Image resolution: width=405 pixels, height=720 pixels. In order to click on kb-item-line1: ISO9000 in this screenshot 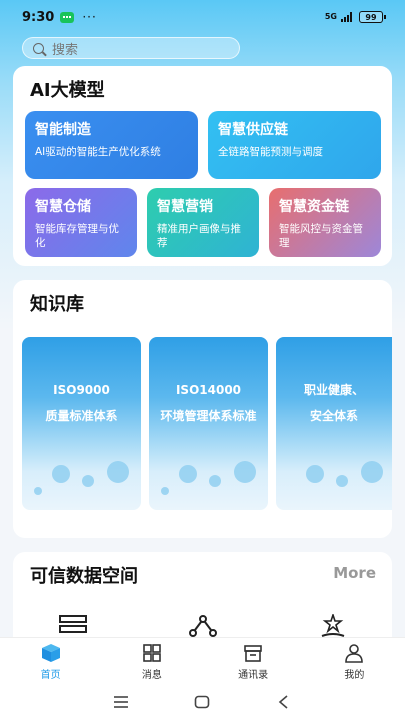, I will do `click(81, 390)`.